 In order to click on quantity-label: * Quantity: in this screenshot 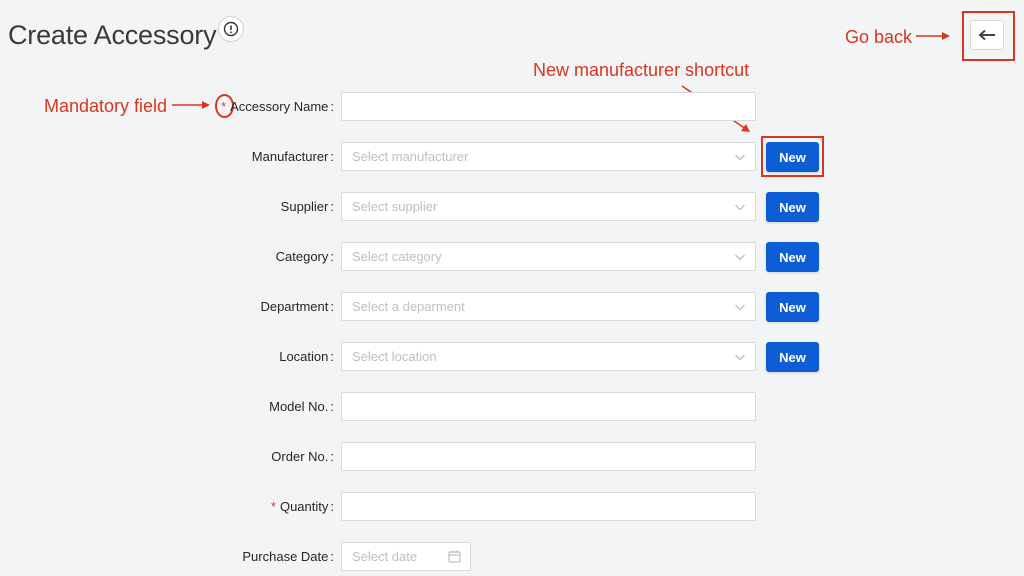, I will do `click(302, 506)`.